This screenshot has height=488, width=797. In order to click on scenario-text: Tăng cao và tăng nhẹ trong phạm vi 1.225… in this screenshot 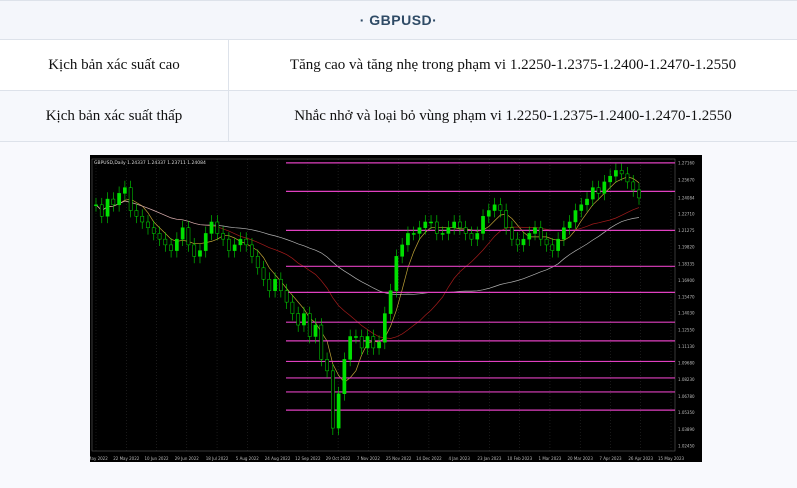, I will do `click(512, 65)`.